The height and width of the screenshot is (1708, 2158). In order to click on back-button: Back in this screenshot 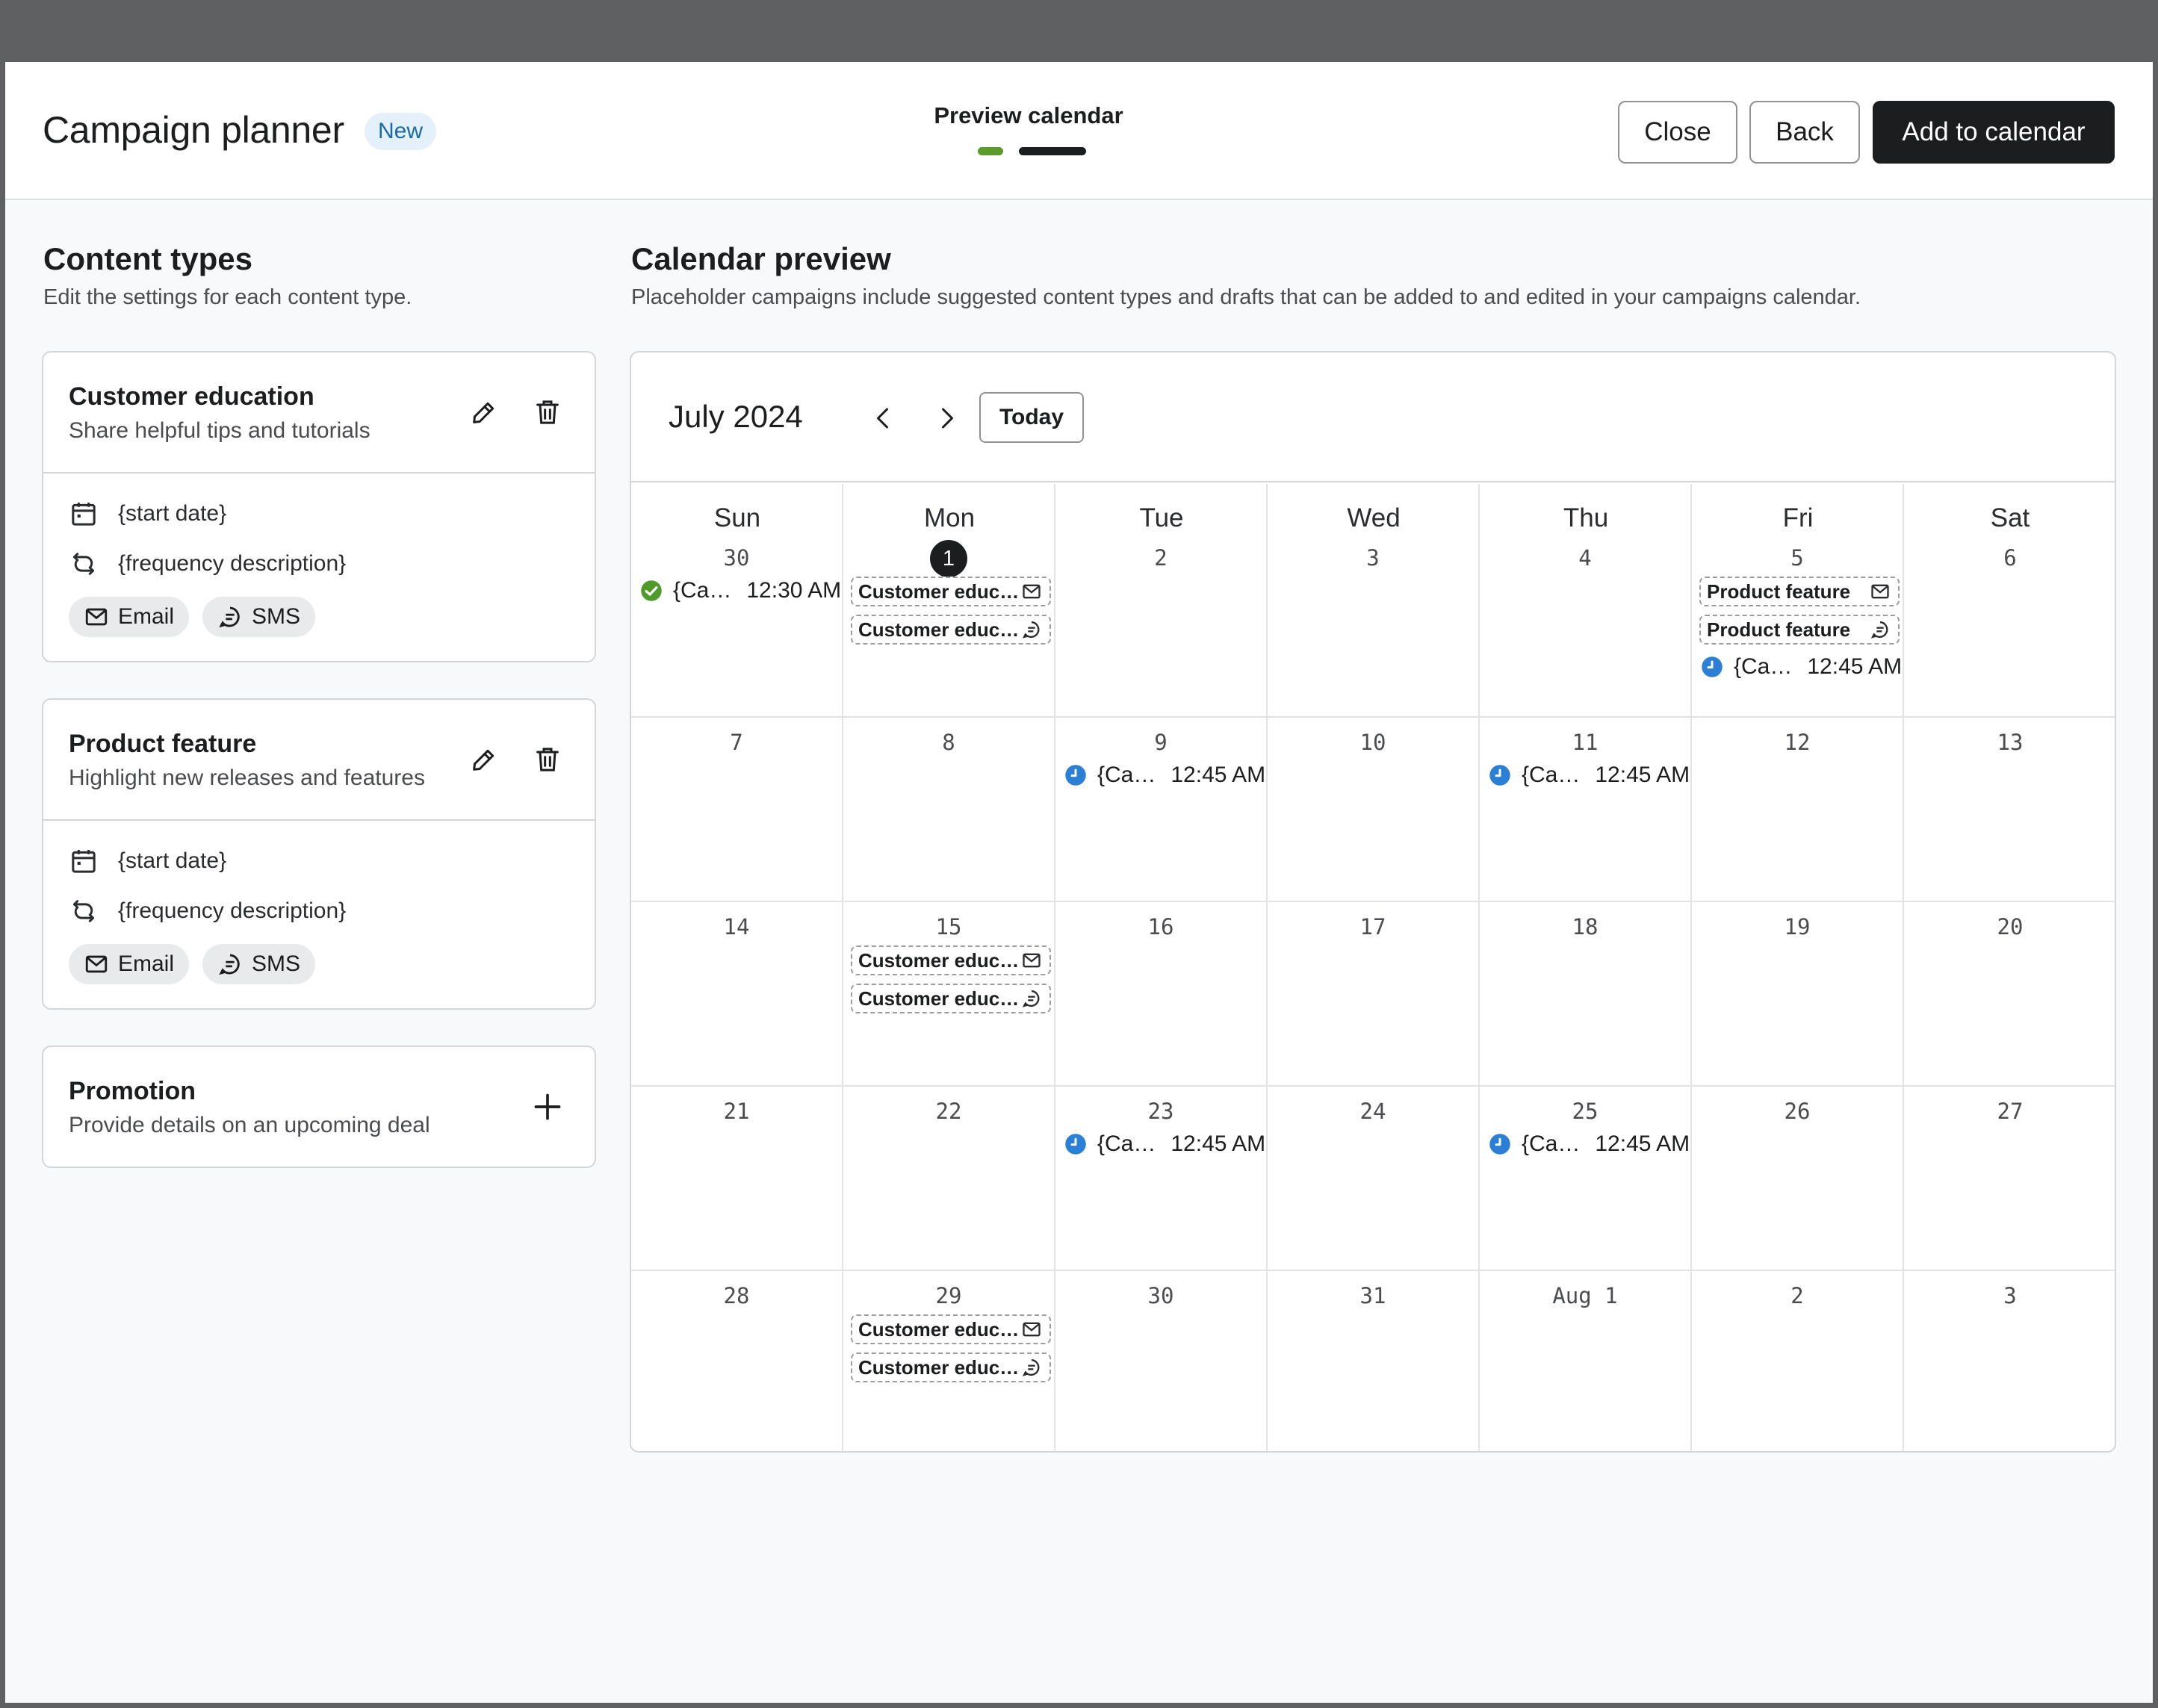, I will do `click(1804, 132)`.